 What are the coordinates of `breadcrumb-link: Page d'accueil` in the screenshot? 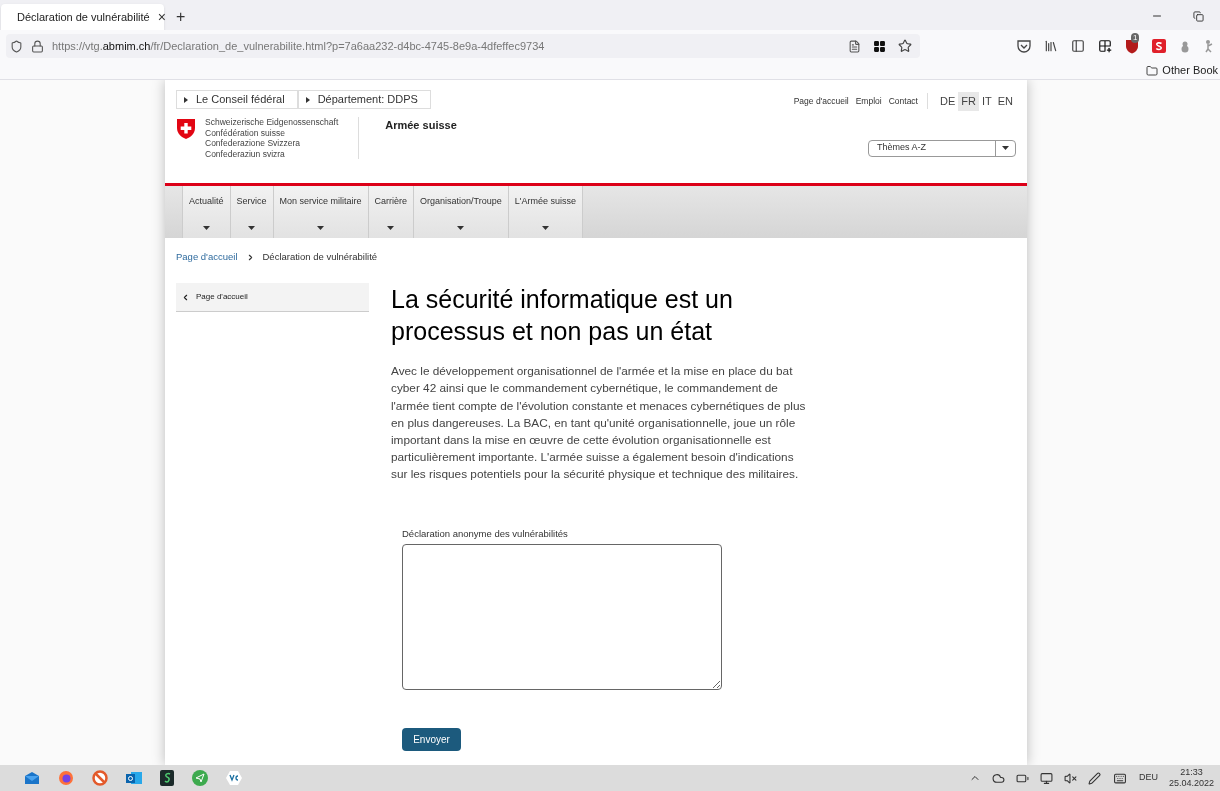 It's located at (207, 257).